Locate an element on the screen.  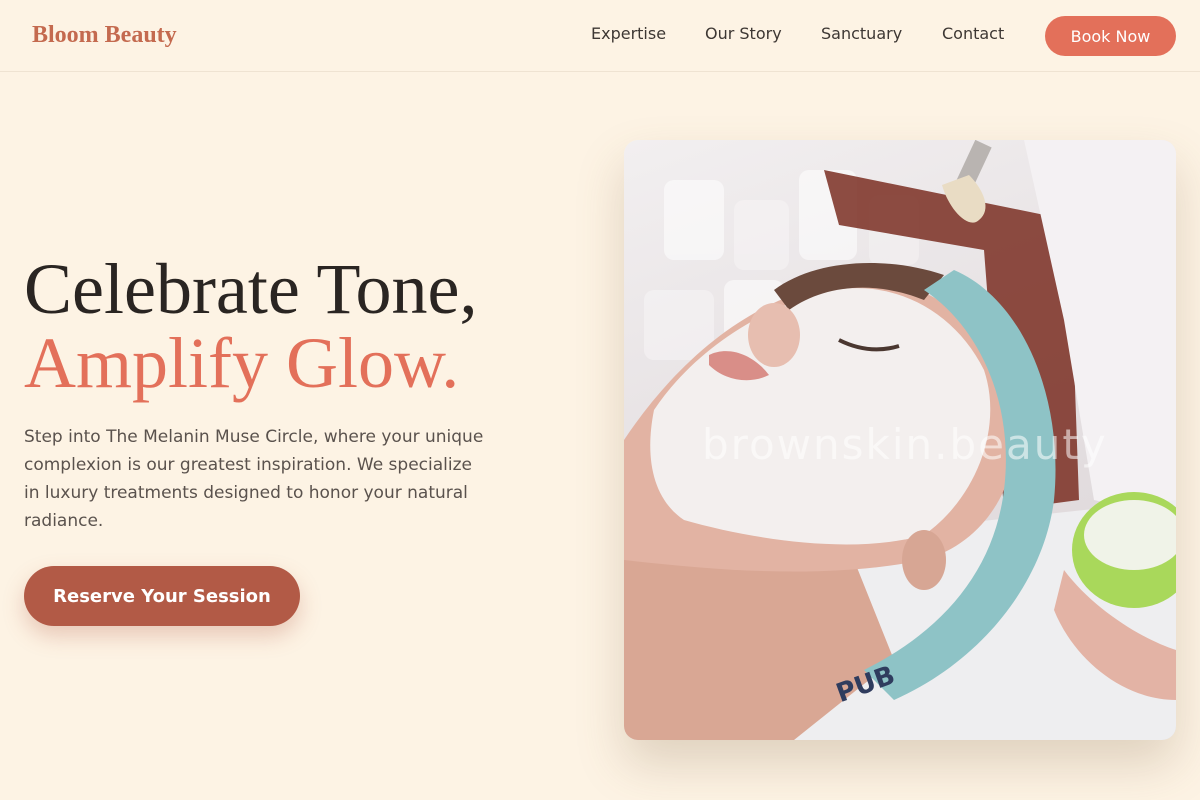
nav-link-sanctuary: Sanctuary is located at coordinates (861, 33).